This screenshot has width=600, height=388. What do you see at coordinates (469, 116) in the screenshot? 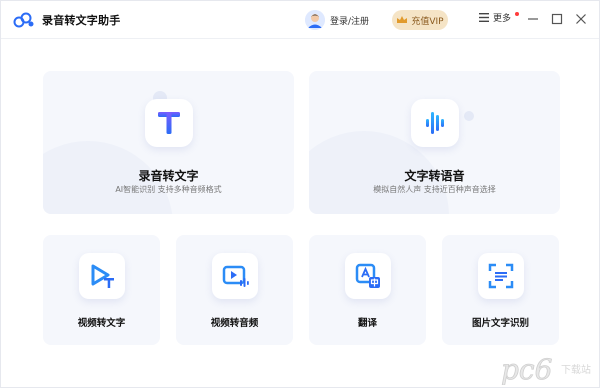
I see `decor-dot` at bounding box center [469, 116].